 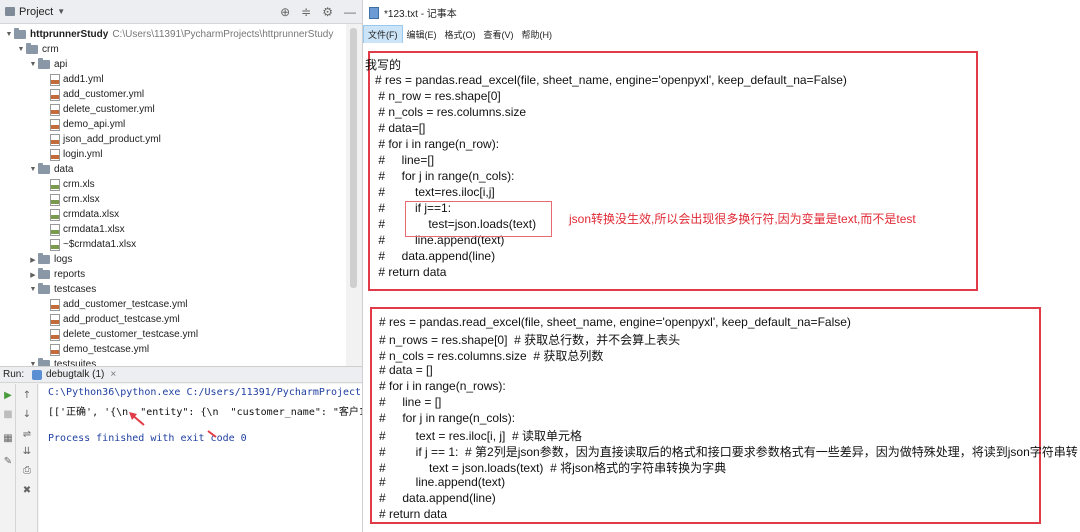 What do you see at coordinates (285, 12) in the screenshot?
I see `locate-icon: ⊕` at bounding box center [285, 12].